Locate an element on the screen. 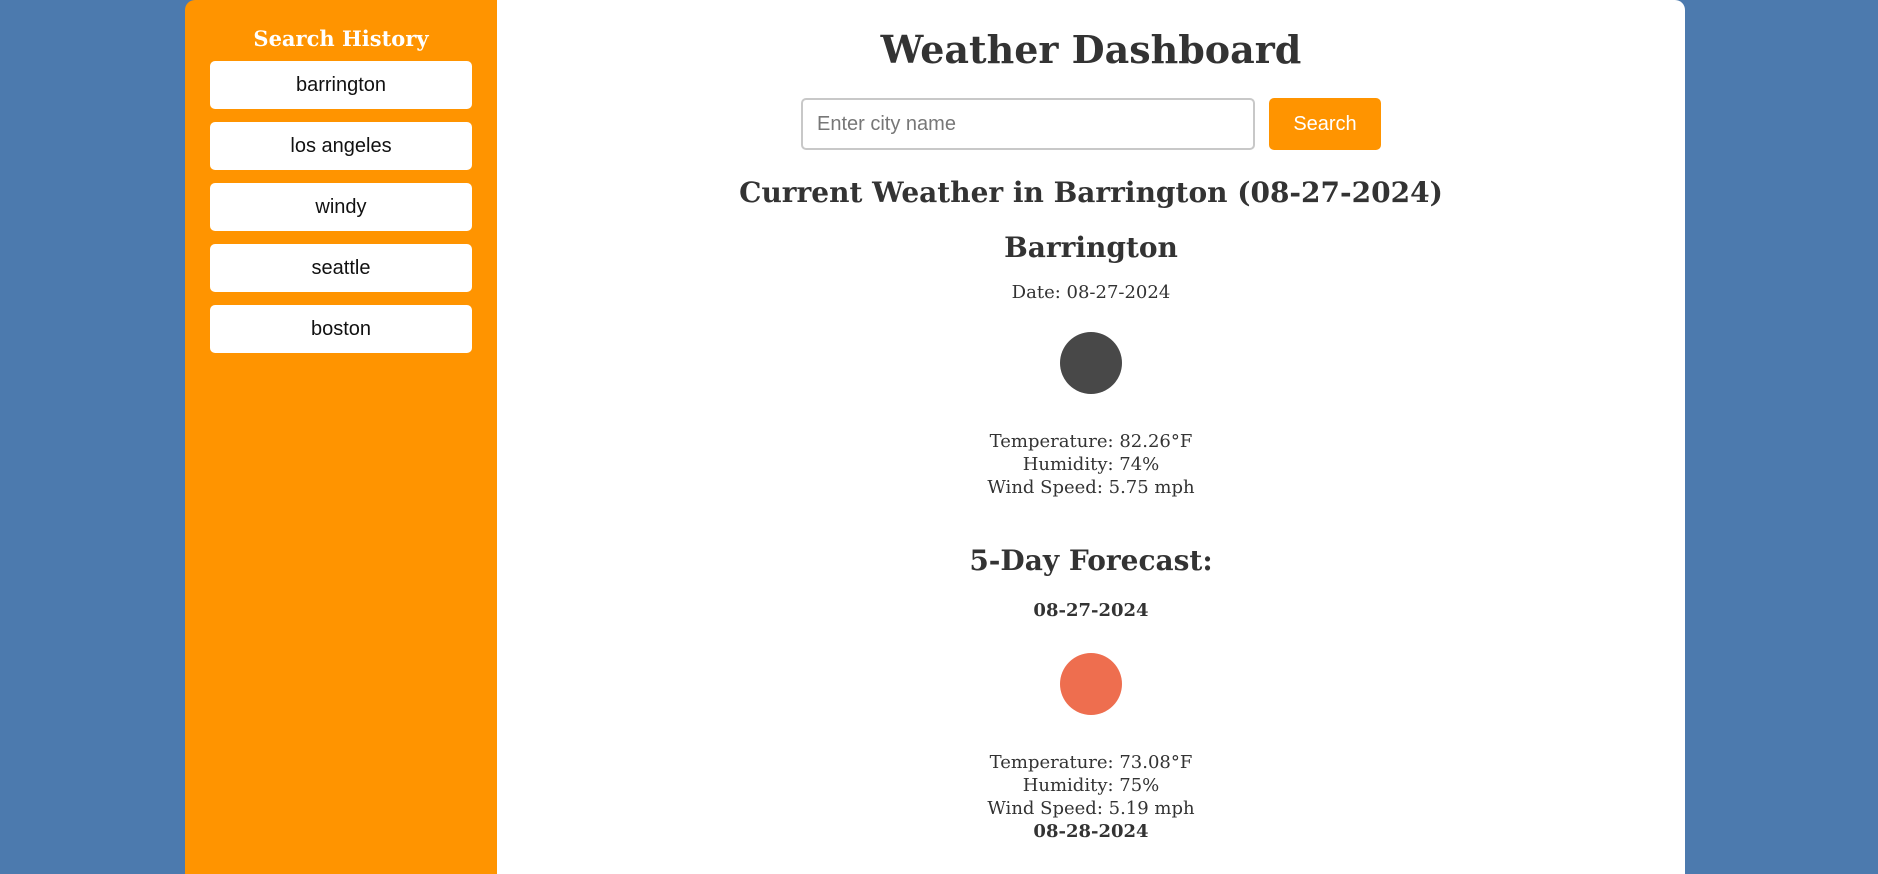 Image resolution: width=1878 pixels, height=874 pixels. history-item-barrington: barrington is located at coordinates (341, 85).